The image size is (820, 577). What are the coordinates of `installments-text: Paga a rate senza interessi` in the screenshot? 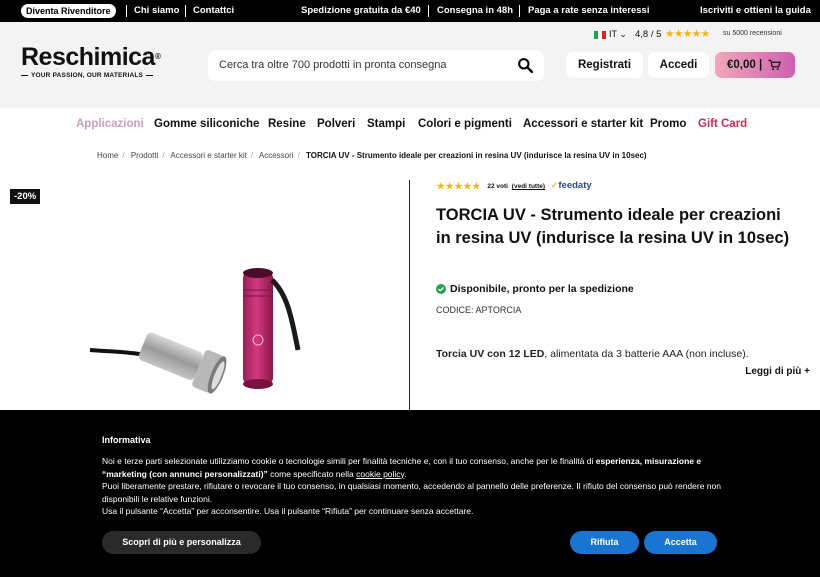 It's located at (589, 10).